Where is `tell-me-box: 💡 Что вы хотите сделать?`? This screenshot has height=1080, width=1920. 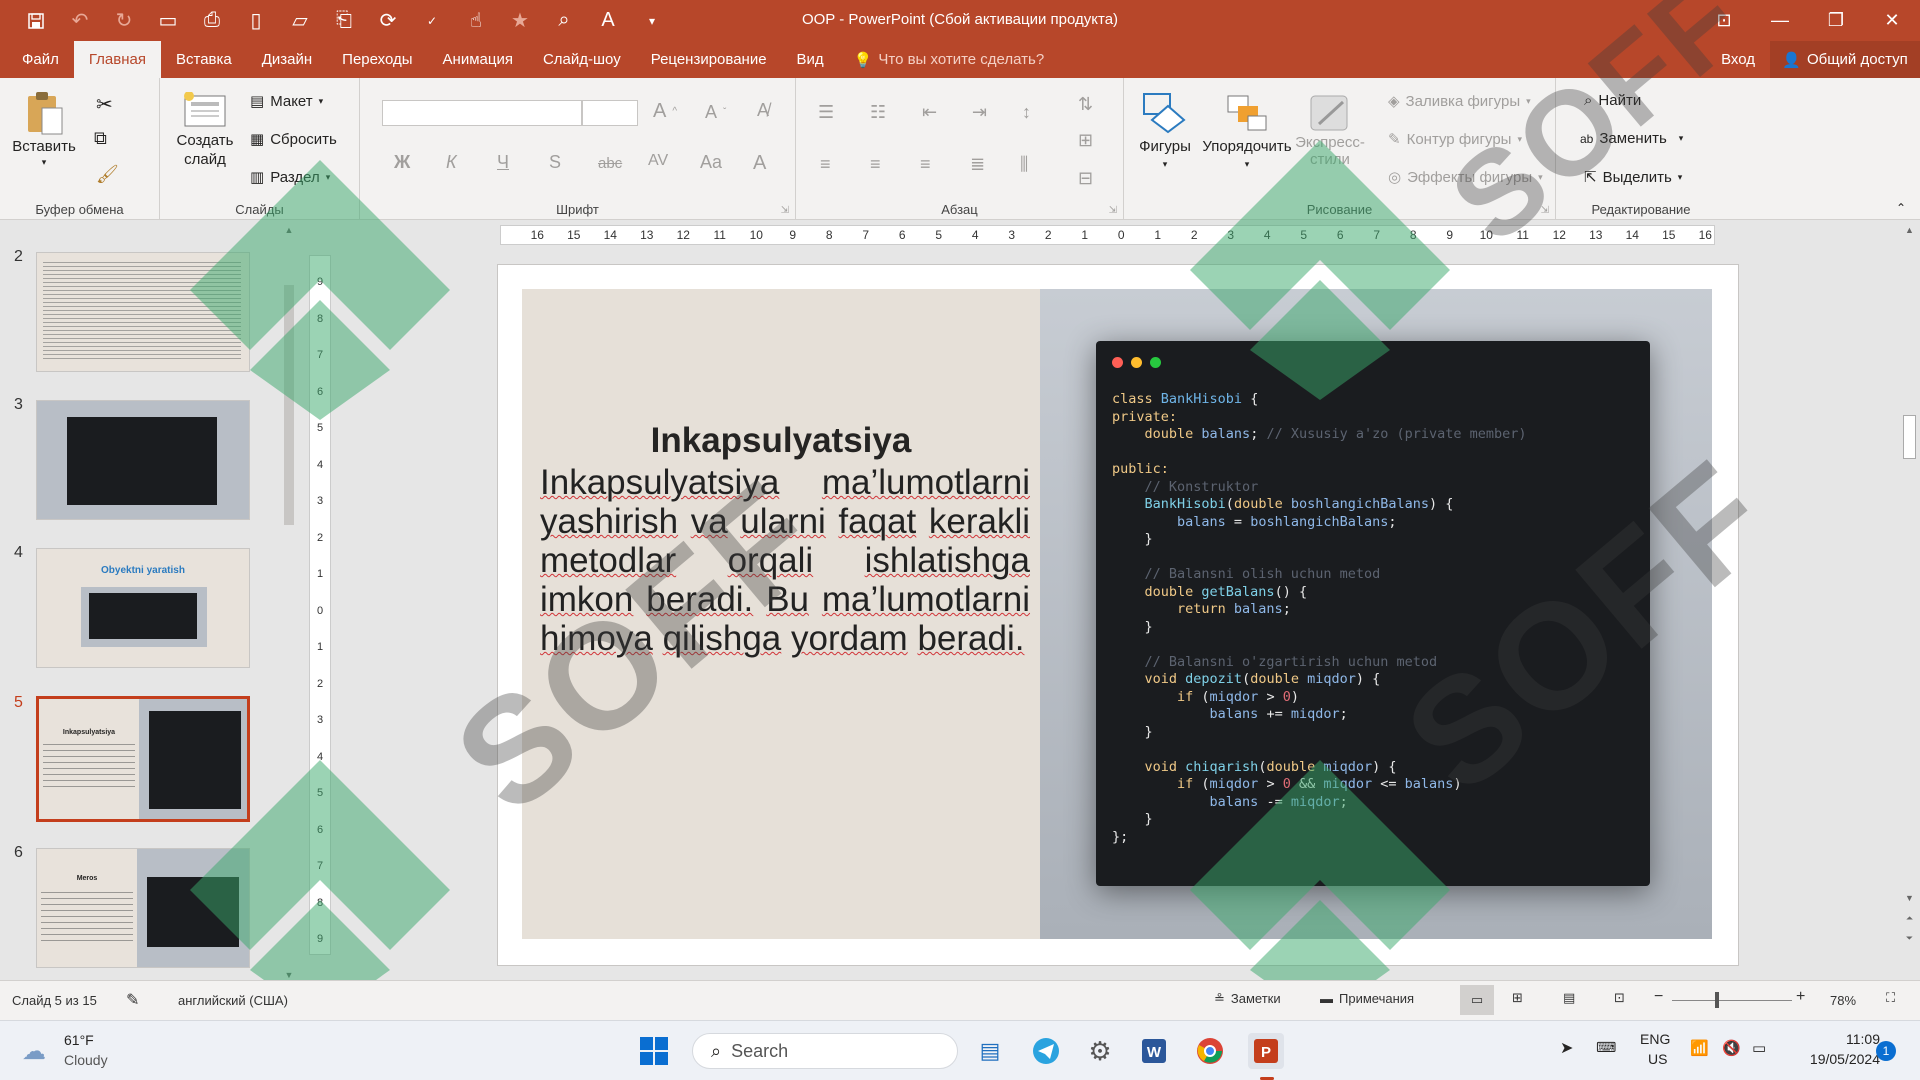 tell-me-box: 💡 Что вы хотите сделать? is located at coordinates (949, 59).